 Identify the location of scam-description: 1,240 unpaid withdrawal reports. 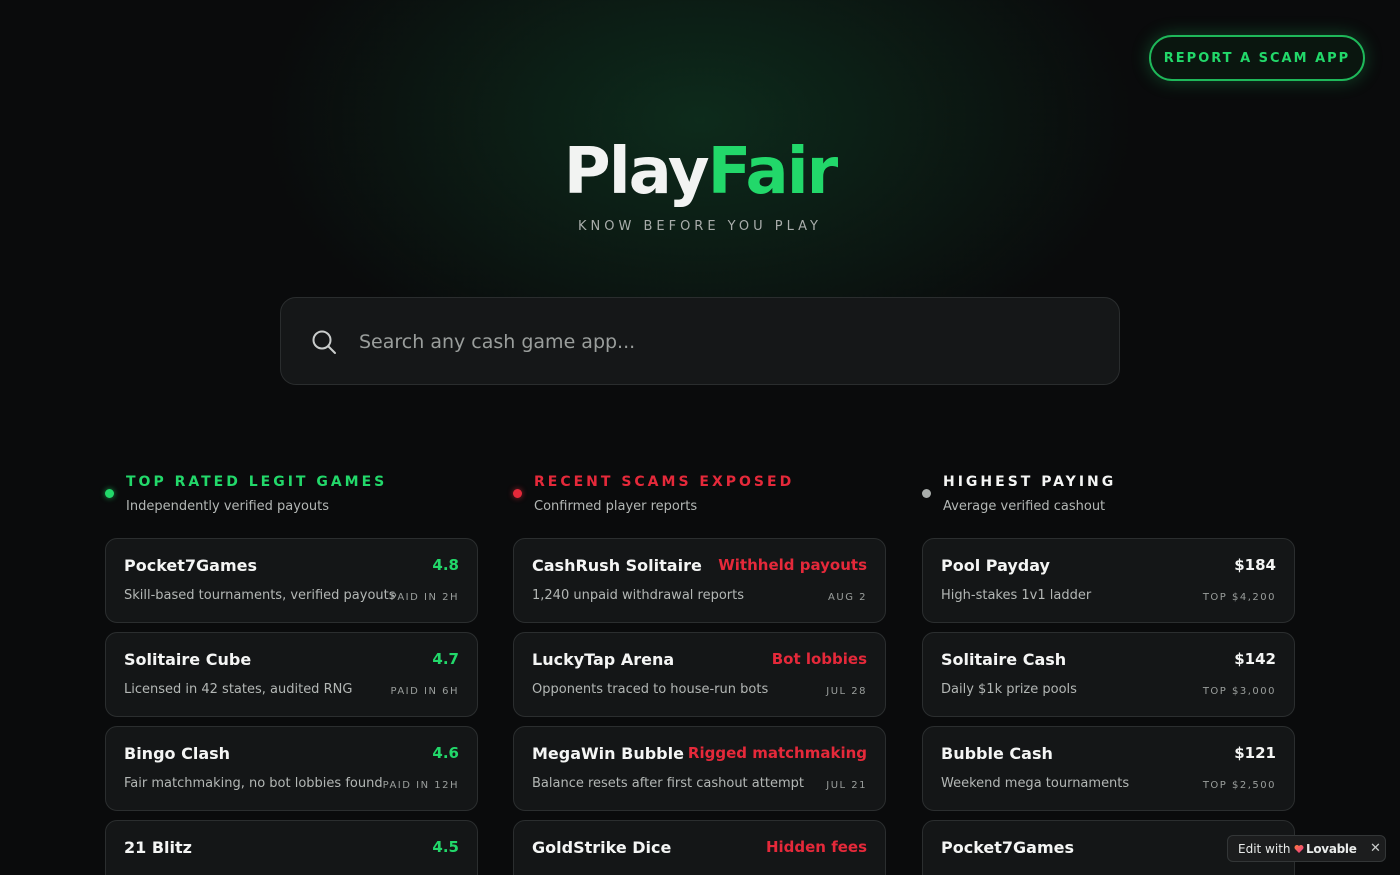
(638, 595).